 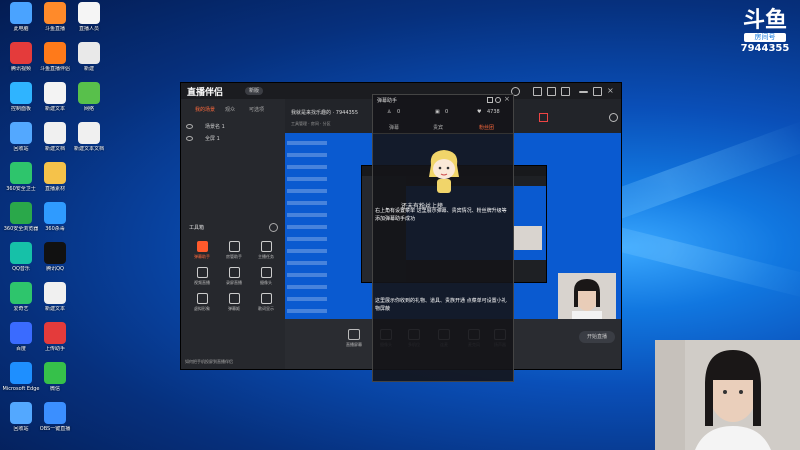 What do you see at coordinates (490, 100) in the screenshot?
I see `lock-icon` at bounding box center [490, 100].